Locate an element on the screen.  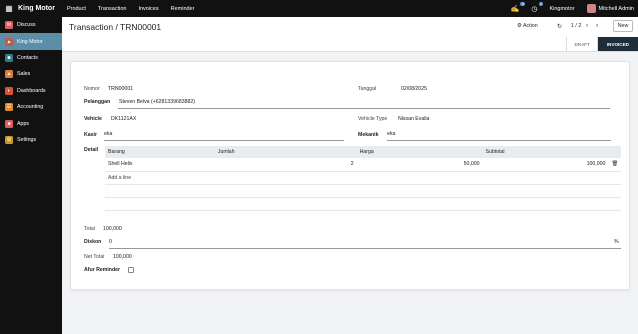
action-label: Action is located at coordinates (530, 26).